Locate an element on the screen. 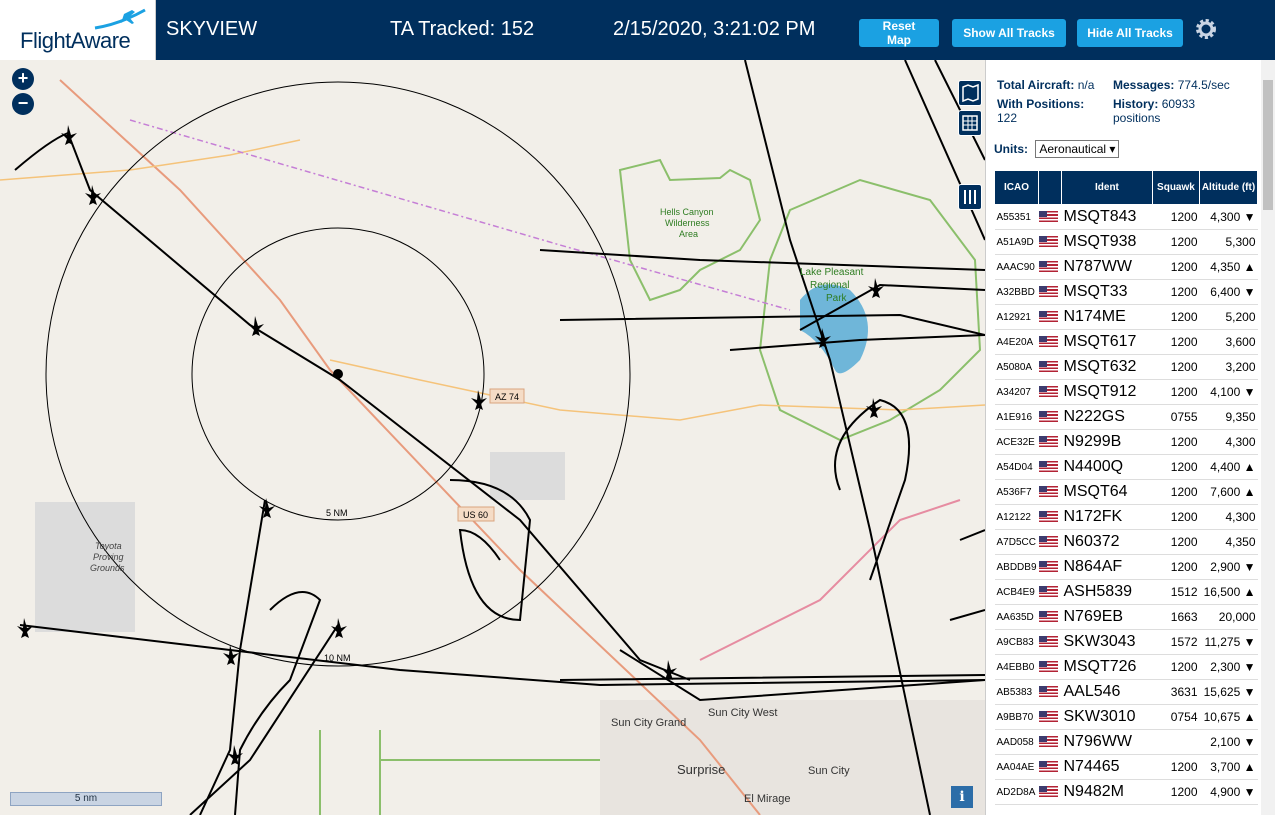 The image size is (1275, 815). with-positions-value: 122 is located at coordinates (1007, 118).